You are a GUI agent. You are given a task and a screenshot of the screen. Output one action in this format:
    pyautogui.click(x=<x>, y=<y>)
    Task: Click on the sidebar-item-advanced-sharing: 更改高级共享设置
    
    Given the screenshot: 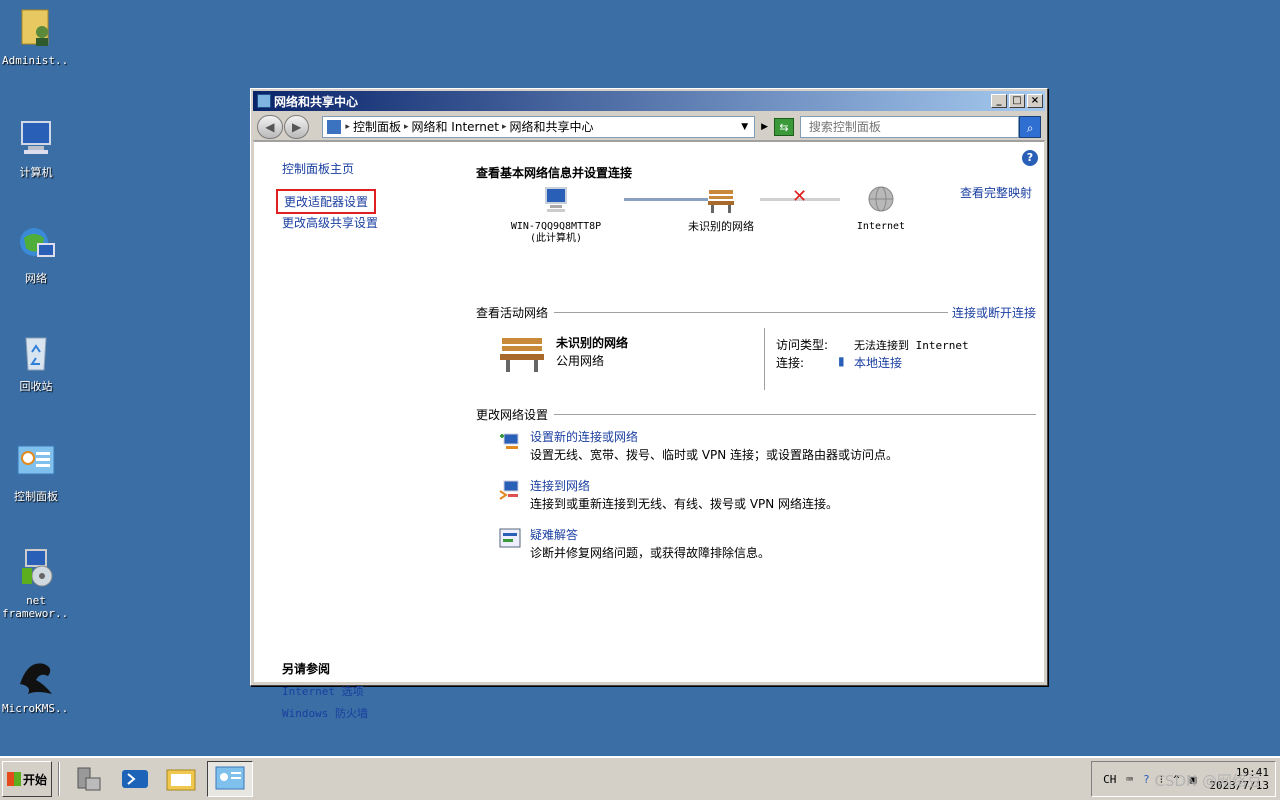 What is the action you would take?
    pyautogui.click(x=372, y=222)
    